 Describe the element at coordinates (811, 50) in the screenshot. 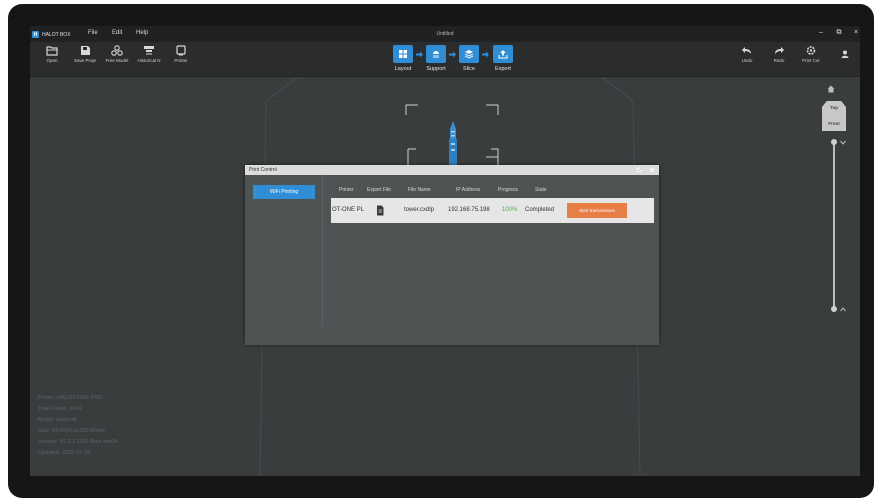

I see `print-control-icon` at that location.